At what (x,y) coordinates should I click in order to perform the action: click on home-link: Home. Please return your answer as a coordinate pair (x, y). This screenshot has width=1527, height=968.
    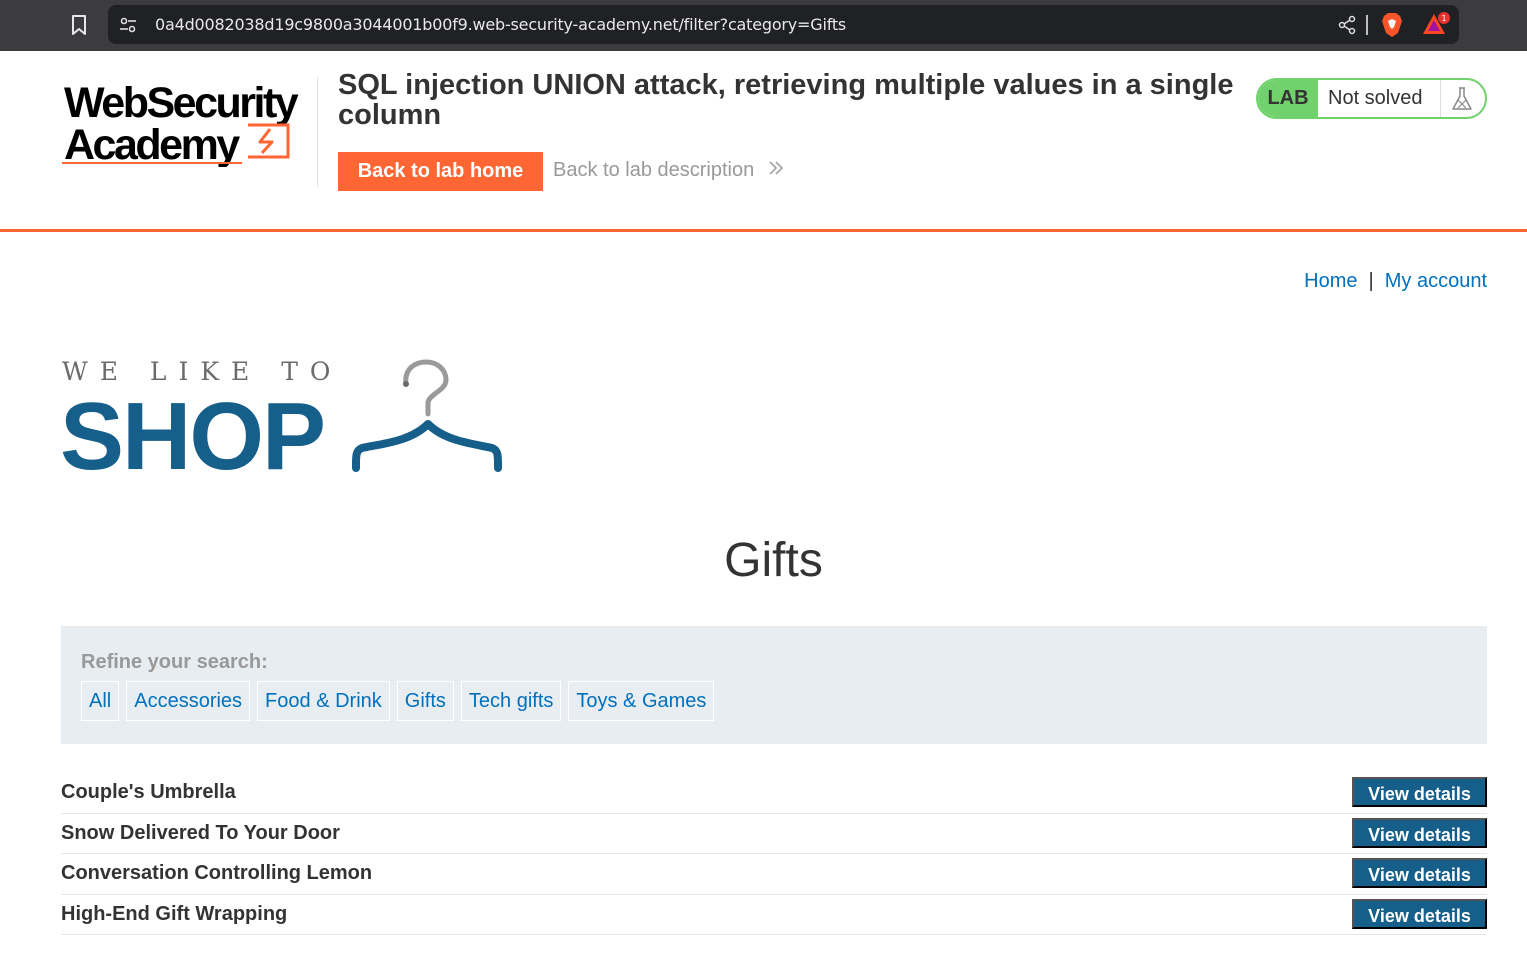
    Looking at the image, I should click on (1330, 281).